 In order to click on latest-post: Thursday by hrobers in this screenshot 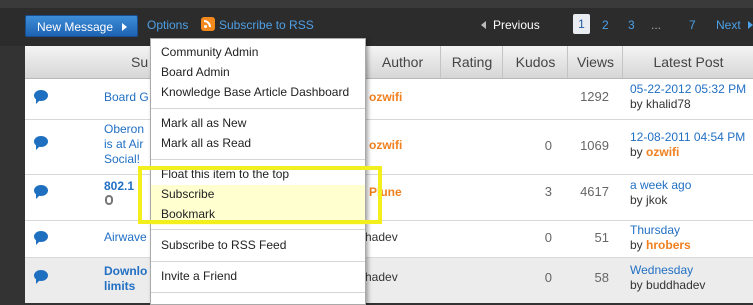, I will do `click(660, 237)`.